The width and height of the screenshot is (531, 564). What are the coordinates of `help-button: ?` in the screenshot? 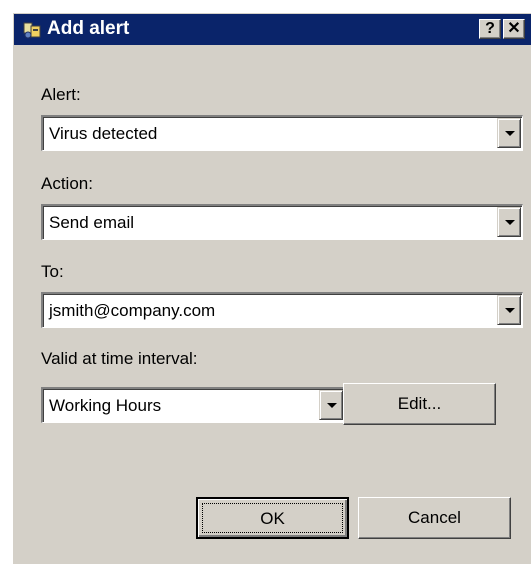 It's located at (490, 29).